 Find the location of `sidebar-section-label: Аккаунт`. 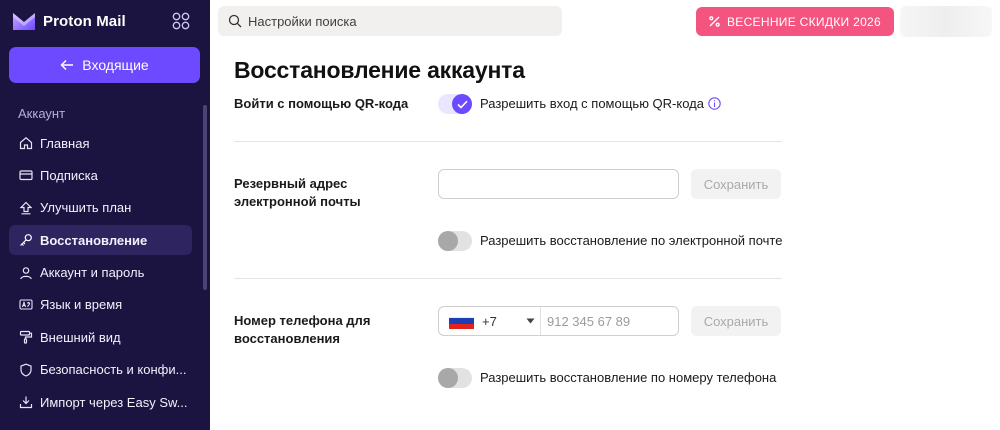

sidebar-section-label: Аккаунт is located at coordinates (42, 113).